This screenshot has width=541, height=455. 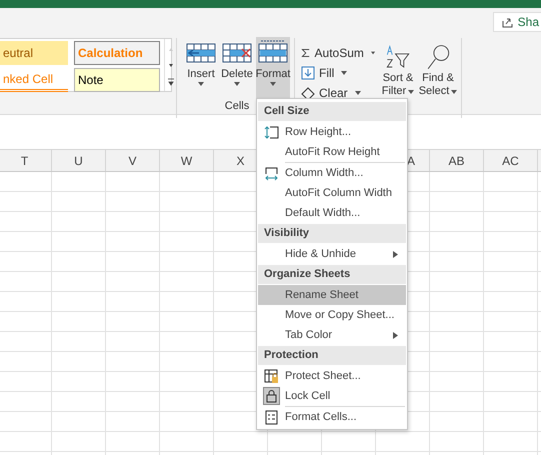 I want to click on column-header: W, so click(x=186, y=161).